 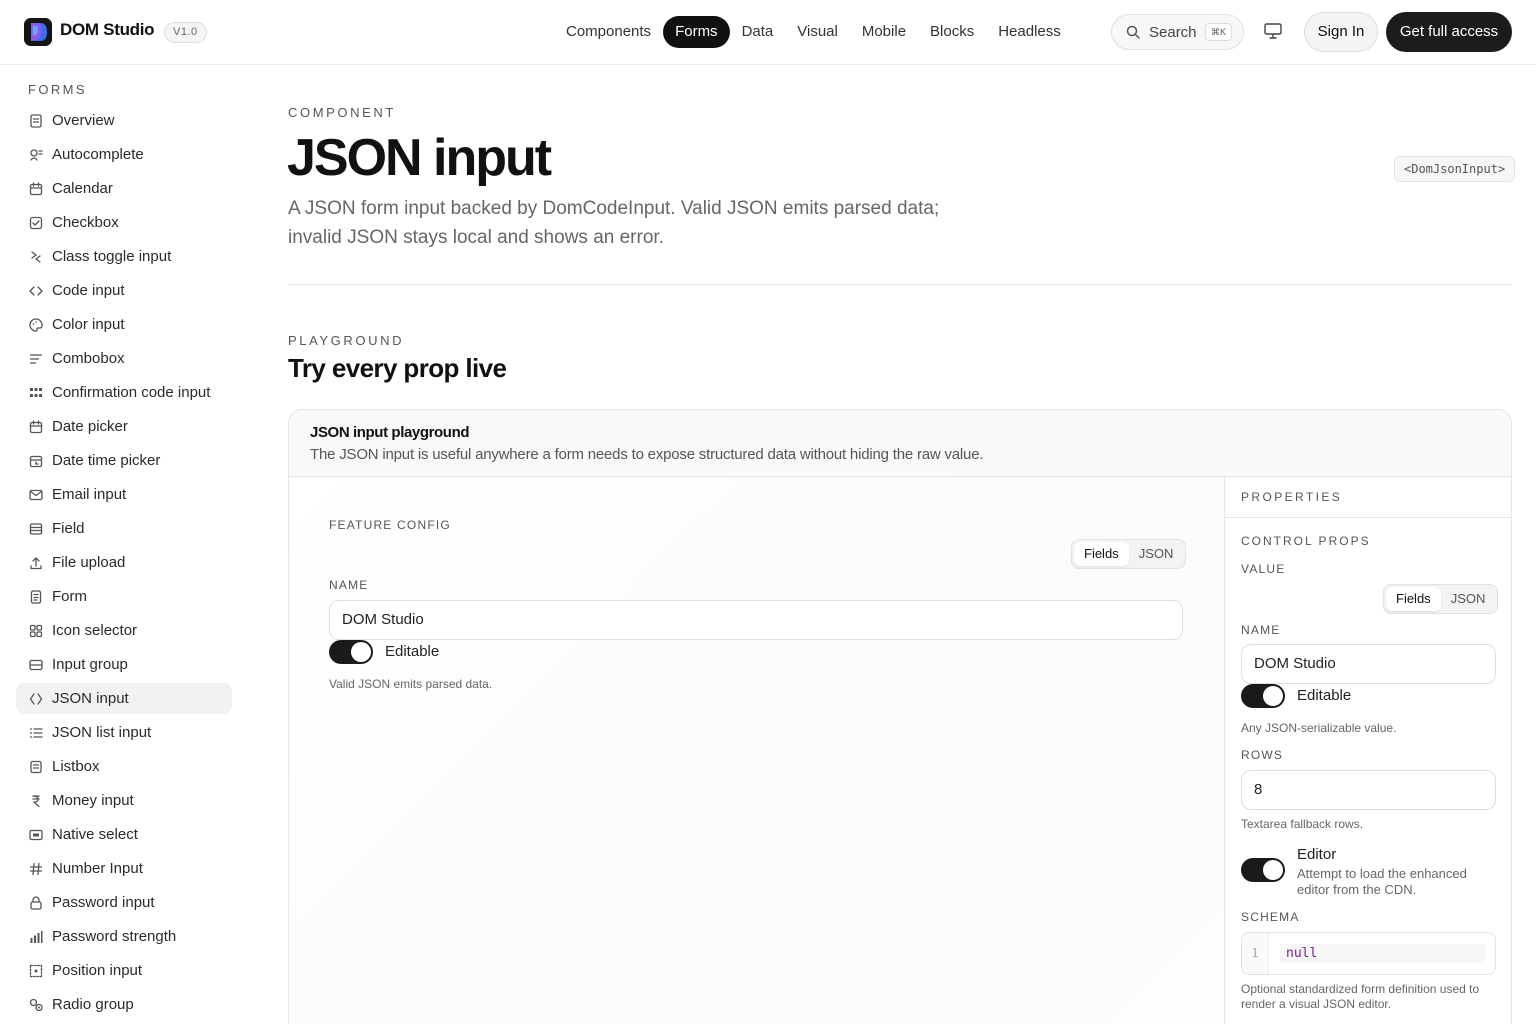 I want to click on sidebar-item-label: Money input, so click(x=93, y=800).